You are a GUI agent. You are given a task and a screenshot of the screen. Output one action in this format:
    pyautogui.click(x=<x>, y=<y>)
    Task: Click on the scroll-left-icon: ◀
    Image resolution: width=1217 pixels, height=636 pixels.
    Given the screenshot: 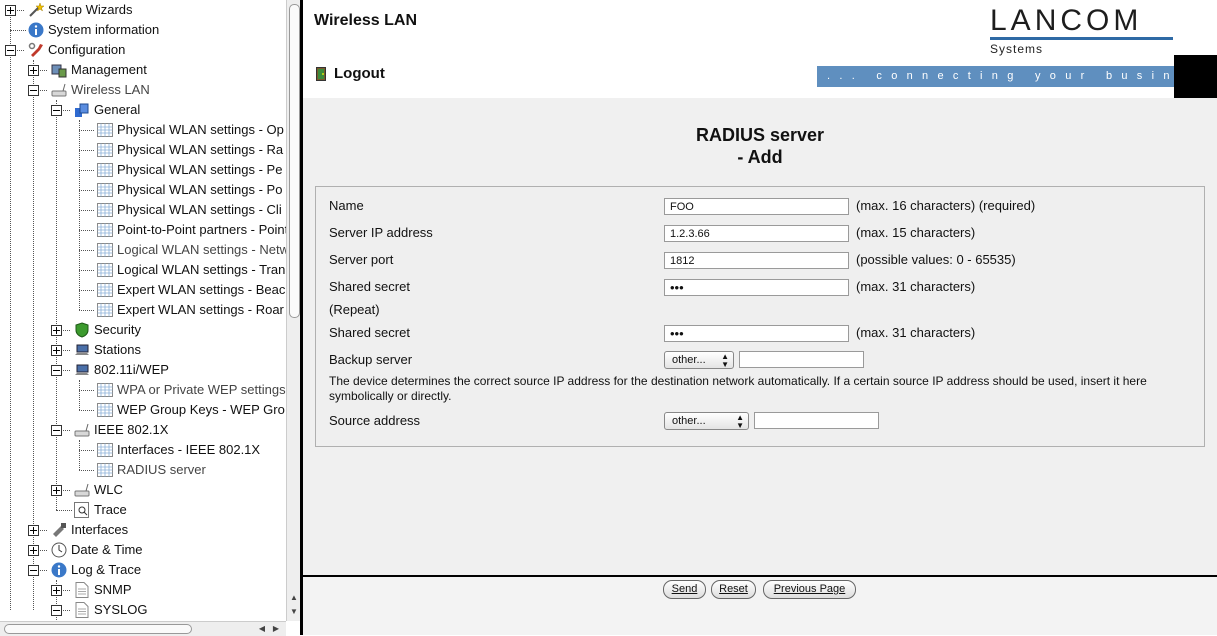 What is the action you would take?
    pyautogui.click(x=262, y=629)
    